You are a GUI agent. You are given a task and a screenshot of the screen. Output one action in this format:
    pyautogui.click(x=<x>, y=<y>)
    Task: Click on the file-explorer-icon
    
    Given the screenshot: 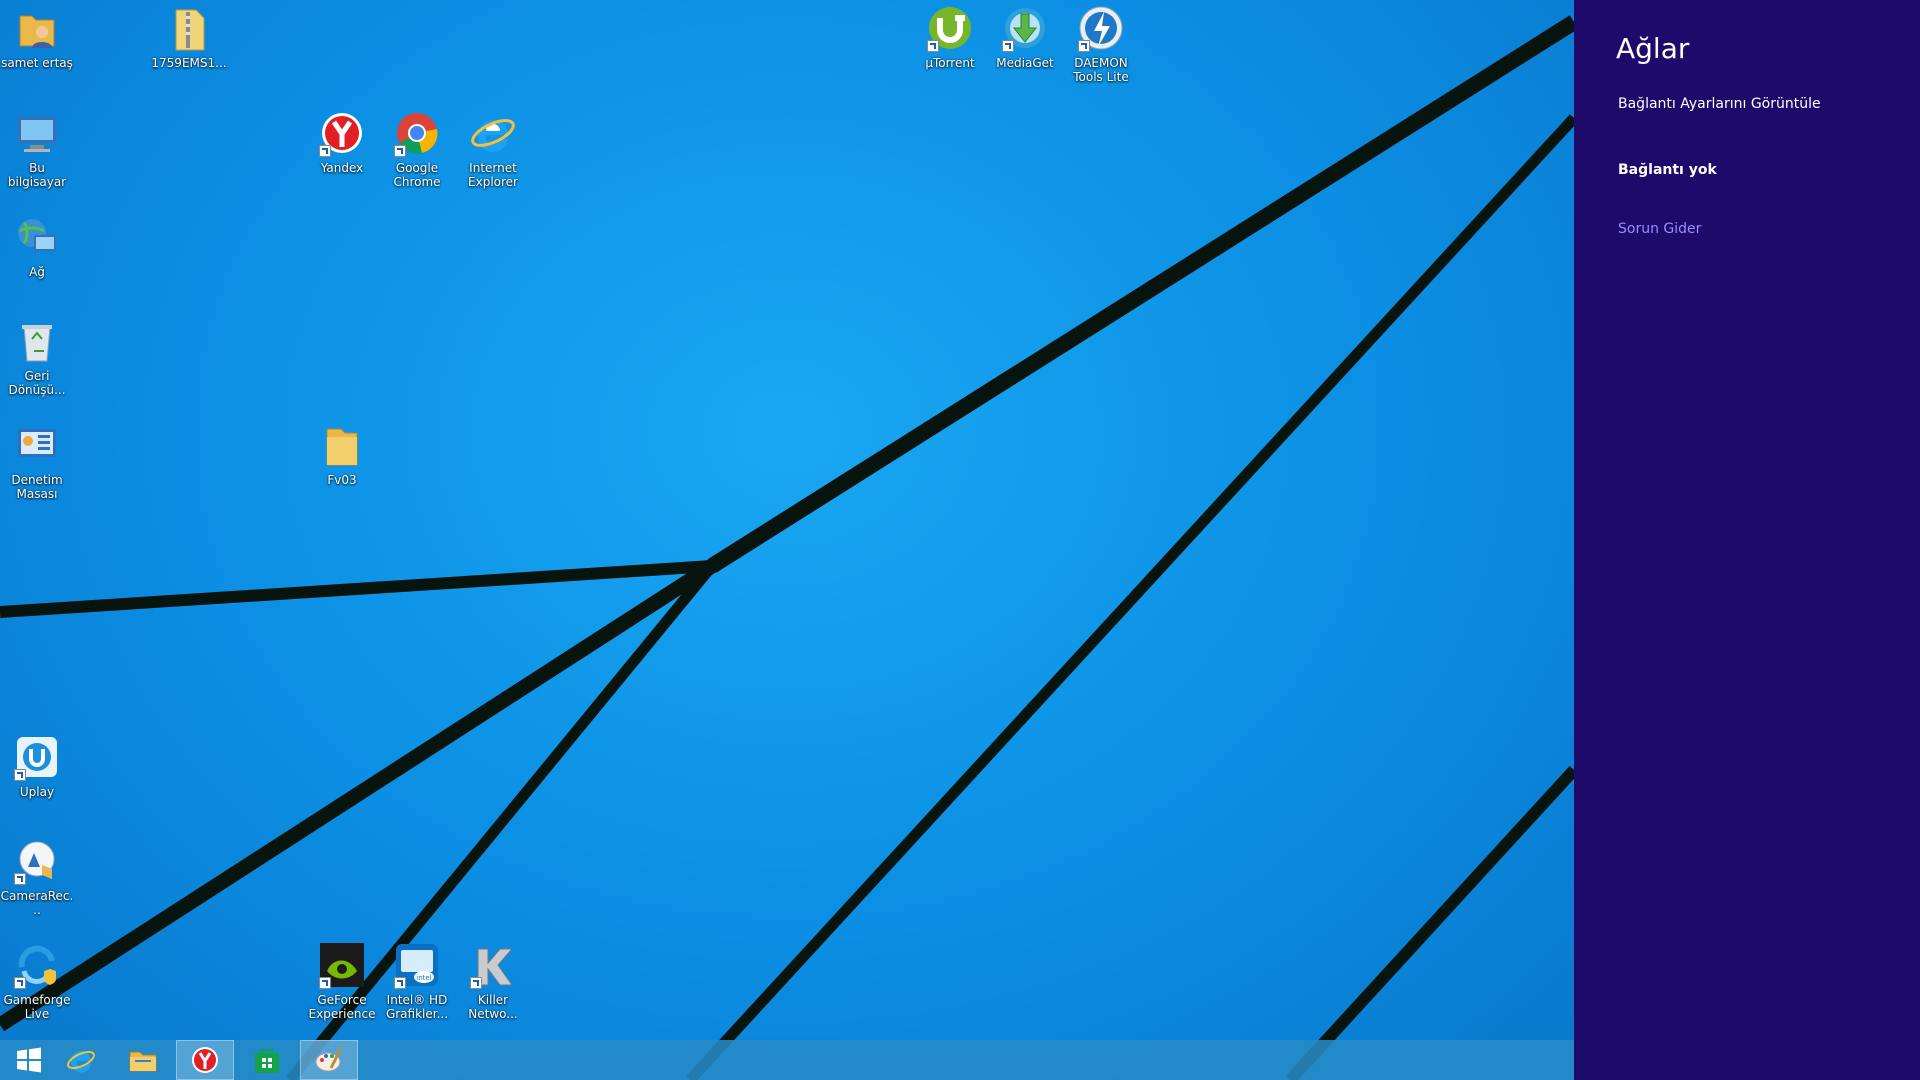 What is the action you would take?
    pyautogui.click(x=143, y=1061)
    